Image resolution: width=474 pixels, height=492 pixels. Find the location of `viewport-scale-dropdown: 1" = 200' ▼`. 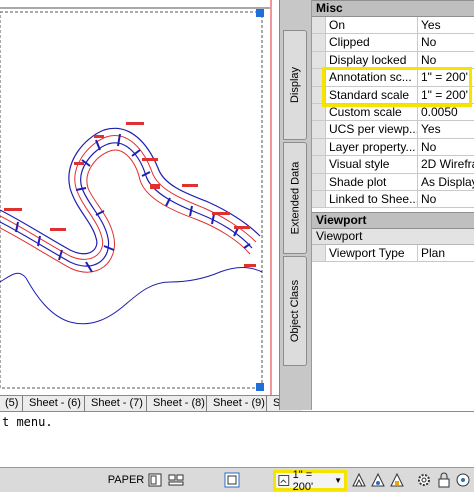

viewport-scale-dropdown: 1" = 200' ▼ is located at coordinates (310, 480).